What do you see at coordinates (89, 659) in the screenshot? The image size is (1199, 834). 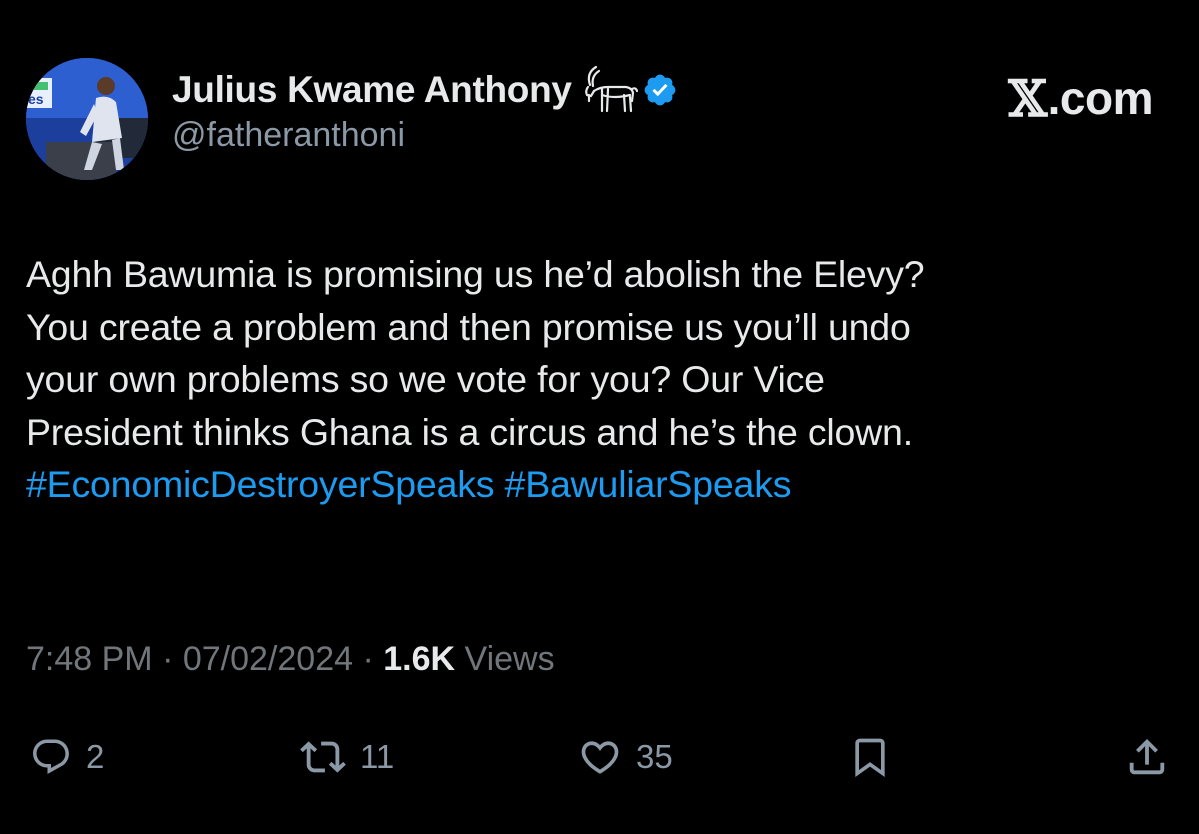 I see `tweet-time: 7:48 PM` at bounding box center [89, 659].